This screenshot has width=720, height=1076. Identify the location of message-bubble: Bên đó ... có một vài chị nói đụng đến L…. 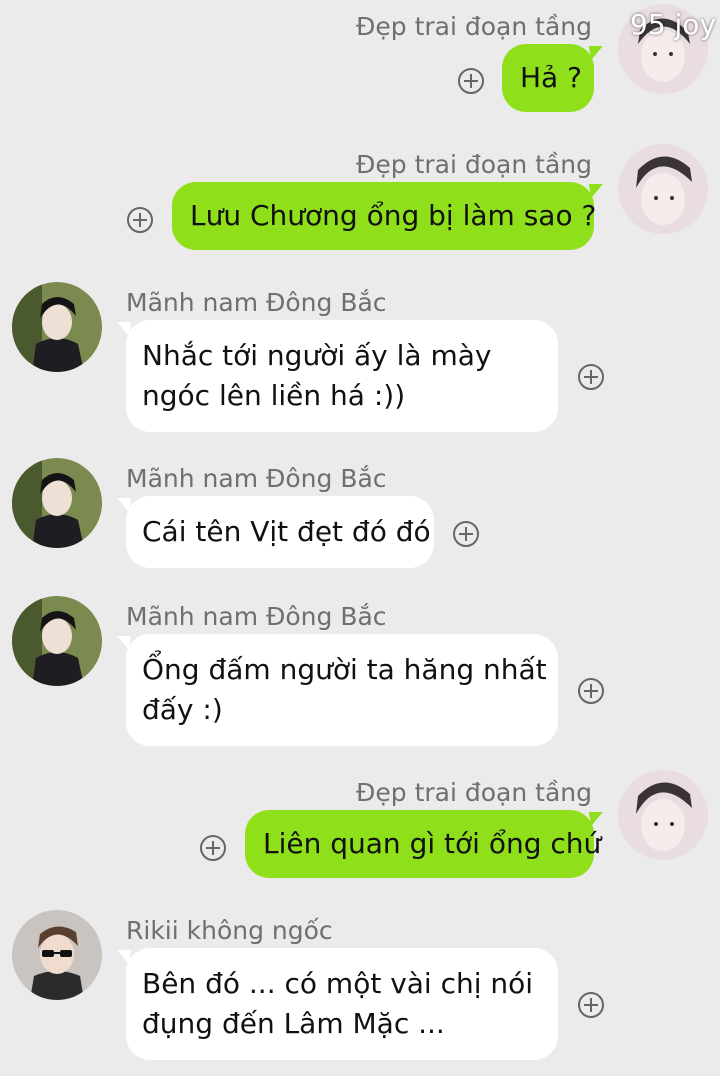
(342, 1004).